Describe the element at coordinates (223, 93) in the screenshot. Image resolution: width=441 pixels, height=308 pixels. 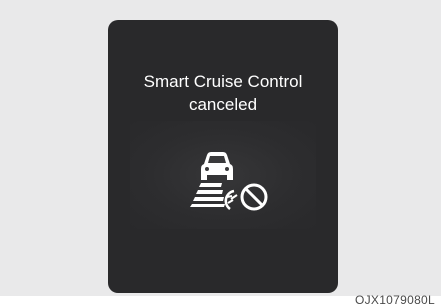
I see `warning-message: Smart Cruise Control canceled` at that location.